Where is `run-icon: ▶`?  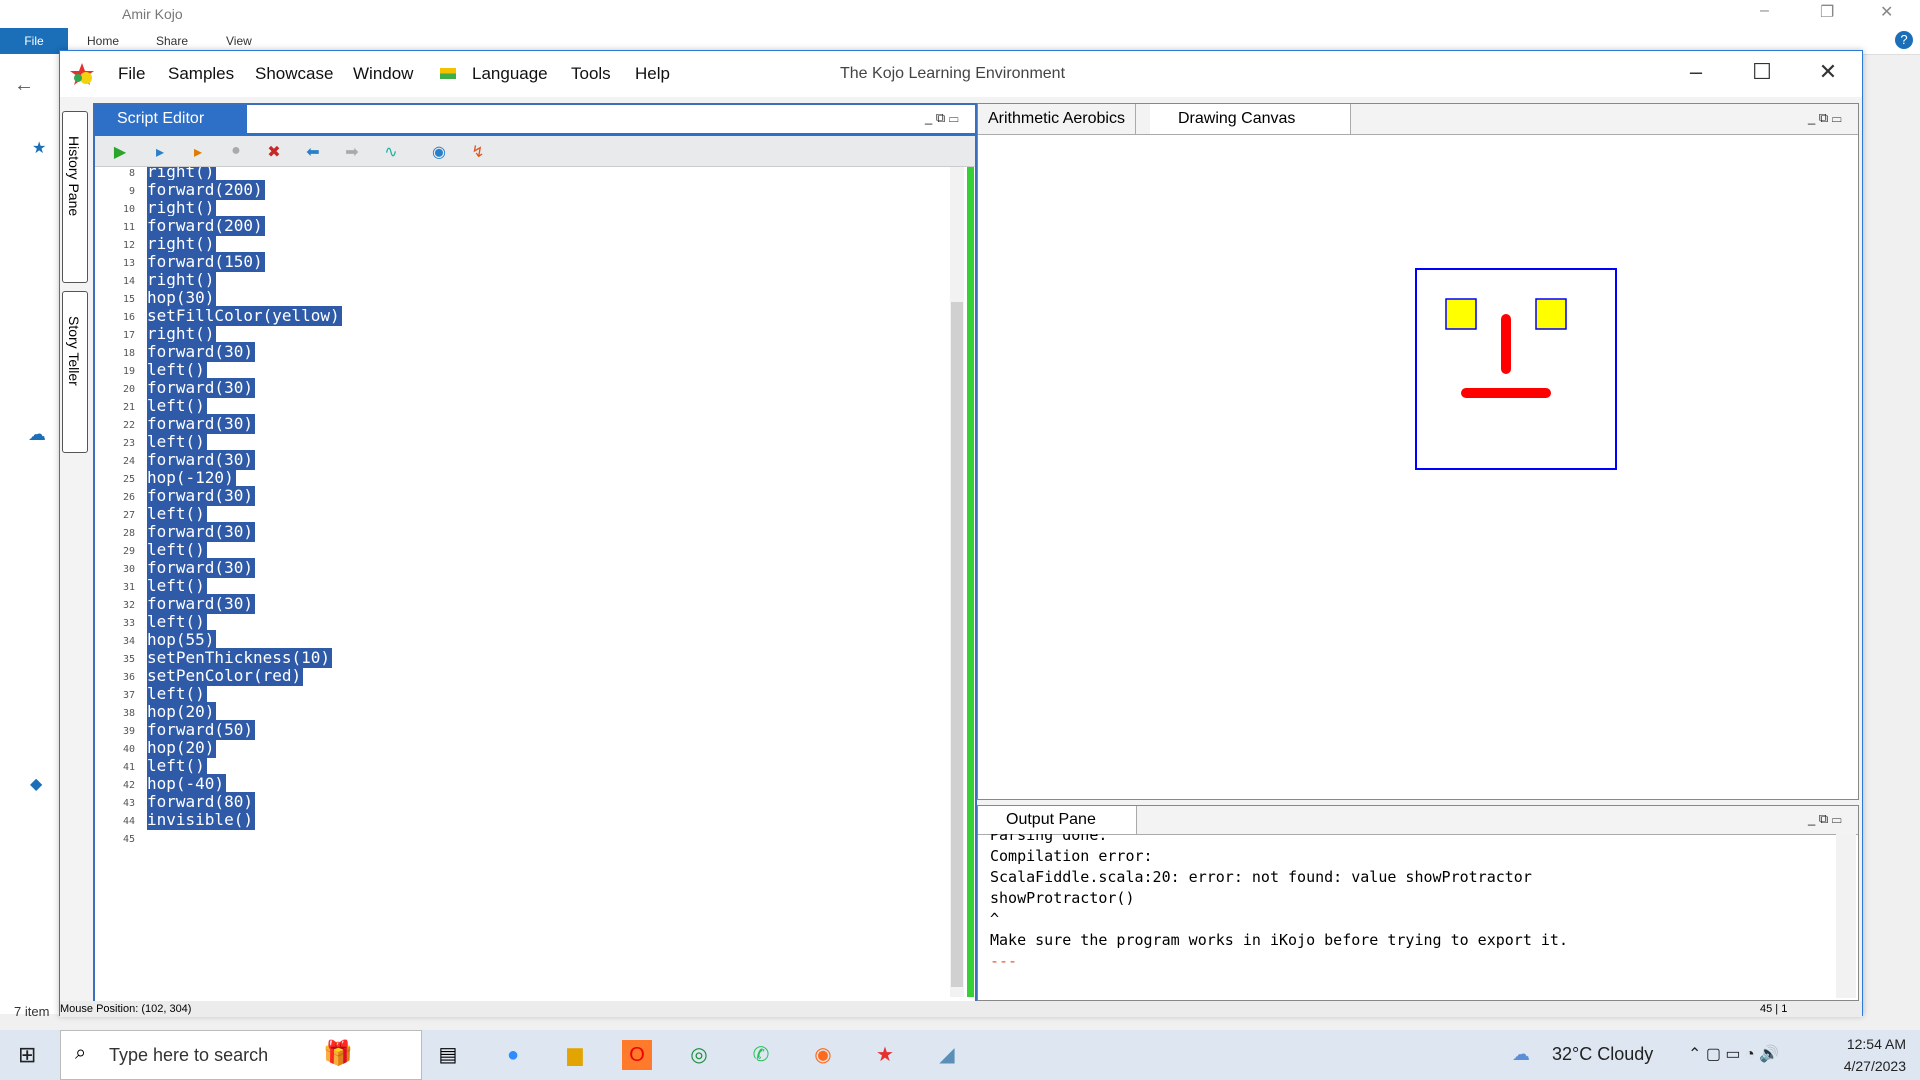 run-icon: ▶ is located at coordinates (120, 152).